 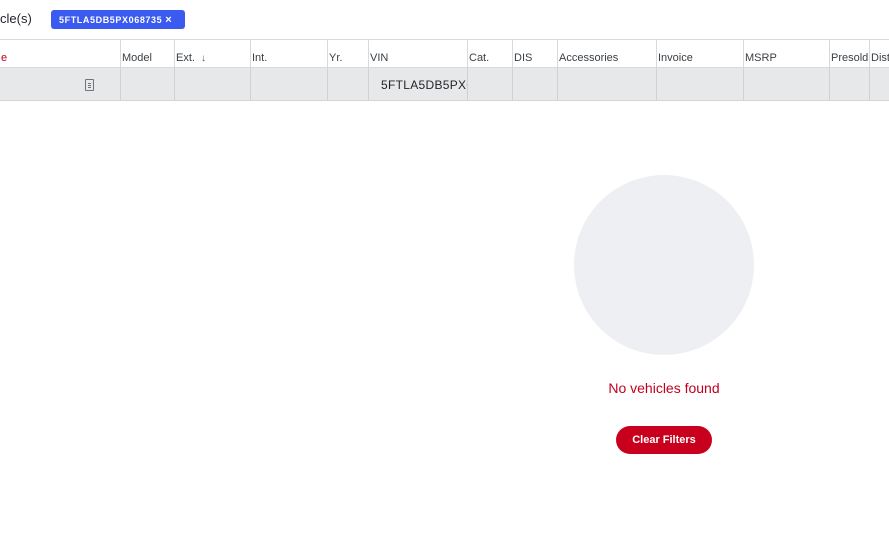 I want to click on empty-state-illustration, so click(x=664, y=265).